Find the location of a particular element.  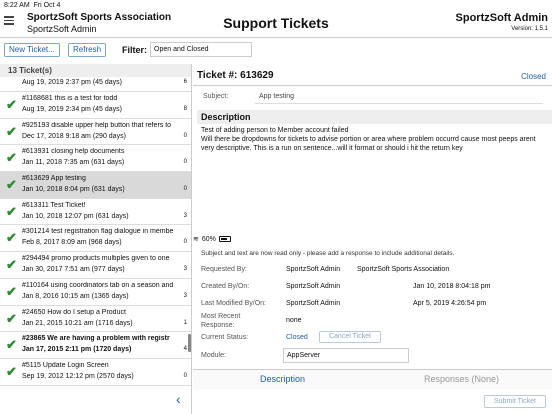

subject-field: App testing is located at coordinates (399, 97).